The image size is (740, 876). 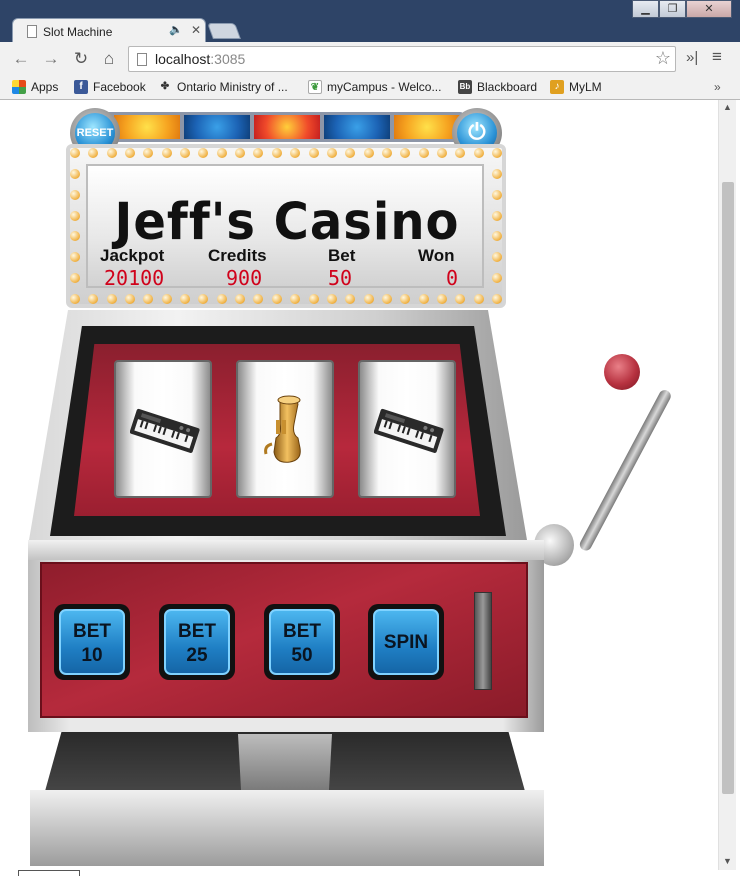 I want to click on spin-label: SPIN, so click(x=406, y=642).